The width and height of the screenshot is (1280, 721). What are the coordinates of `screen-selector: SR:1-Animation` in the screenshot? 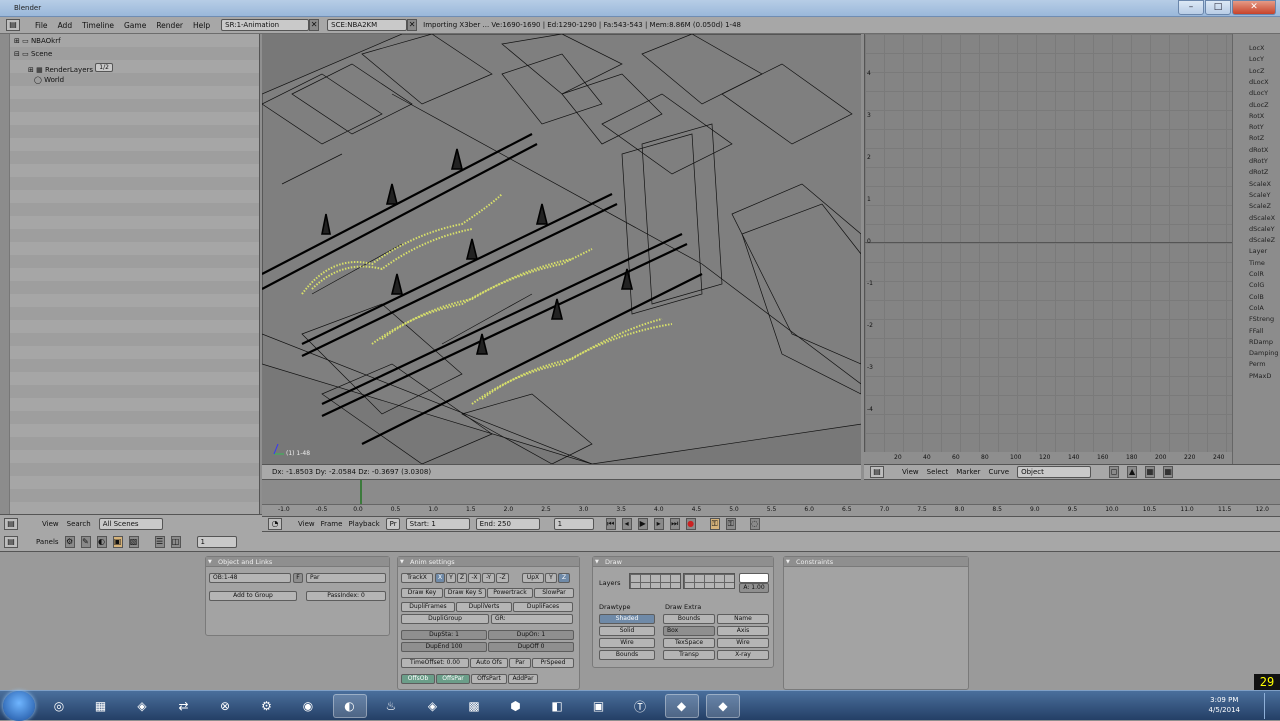 It's located at (265, 25).